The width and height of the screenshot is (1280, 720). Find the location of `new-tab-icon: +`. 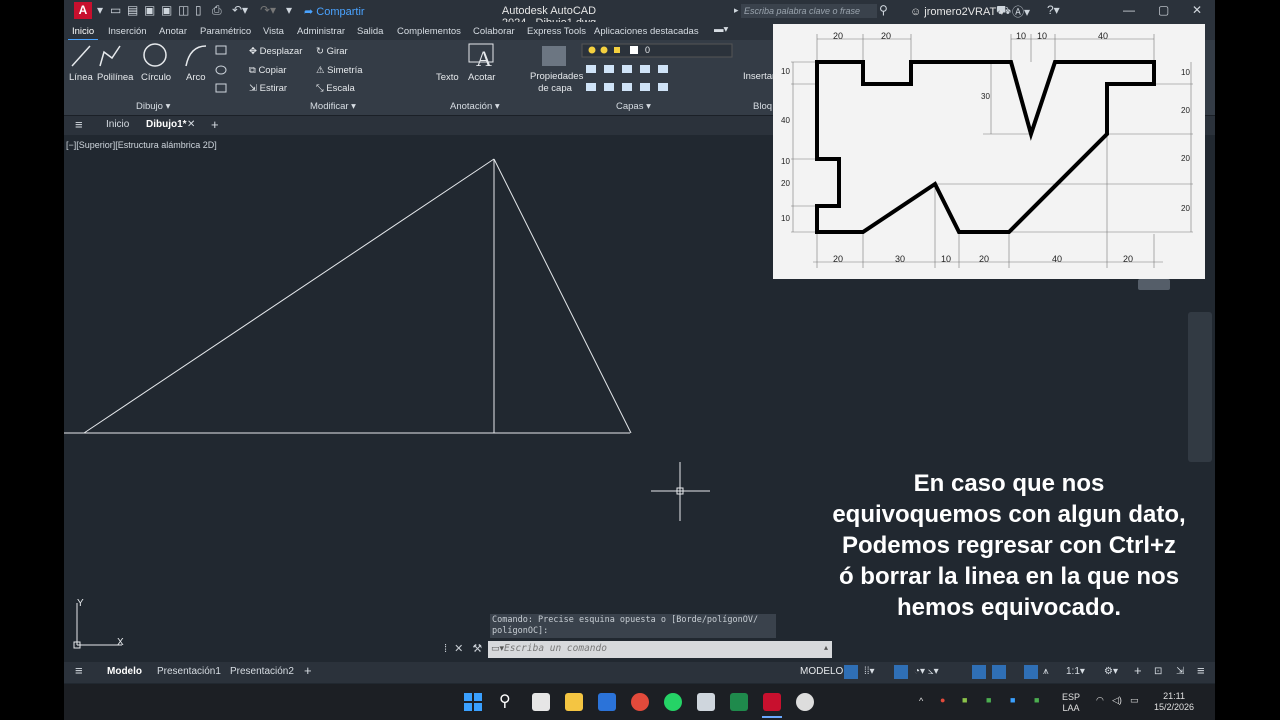

new-tab-icon: + is located at coordinates (215, 124).